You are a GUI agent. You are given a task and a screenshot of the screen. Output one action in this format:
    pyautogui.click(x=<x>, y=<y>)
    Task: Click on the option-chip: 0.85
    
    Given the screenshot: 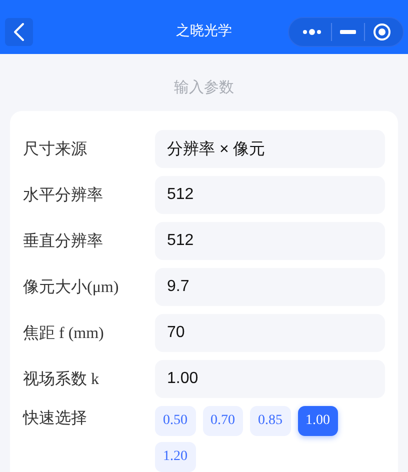 What is the action you would take?
    pyautogui.click(x=270, y=421)
    